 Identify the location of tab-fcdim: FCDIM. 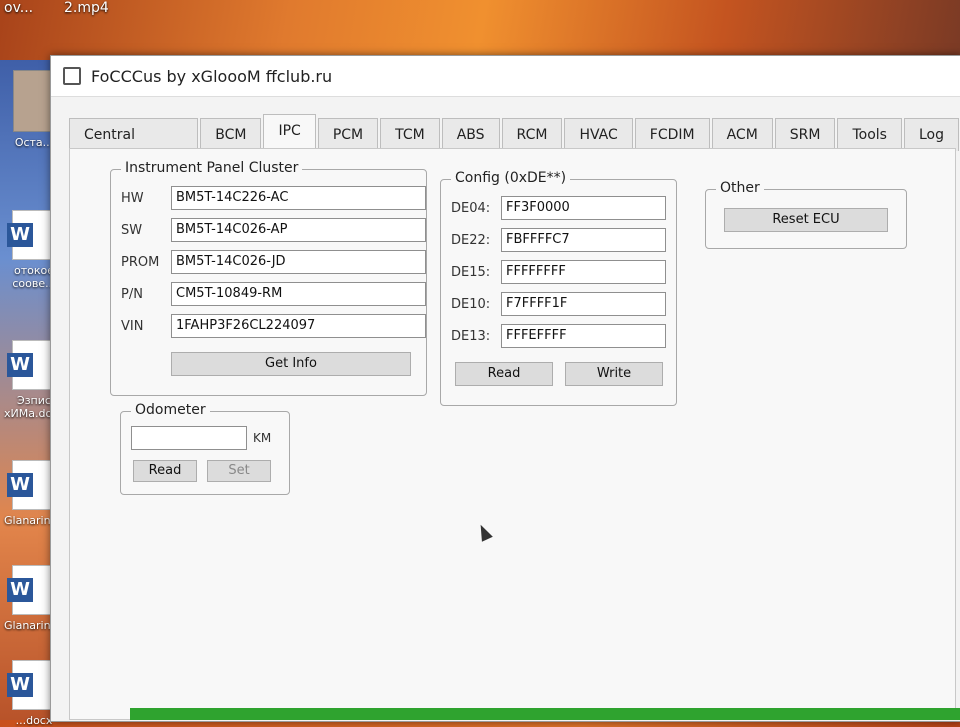
(672, 134).